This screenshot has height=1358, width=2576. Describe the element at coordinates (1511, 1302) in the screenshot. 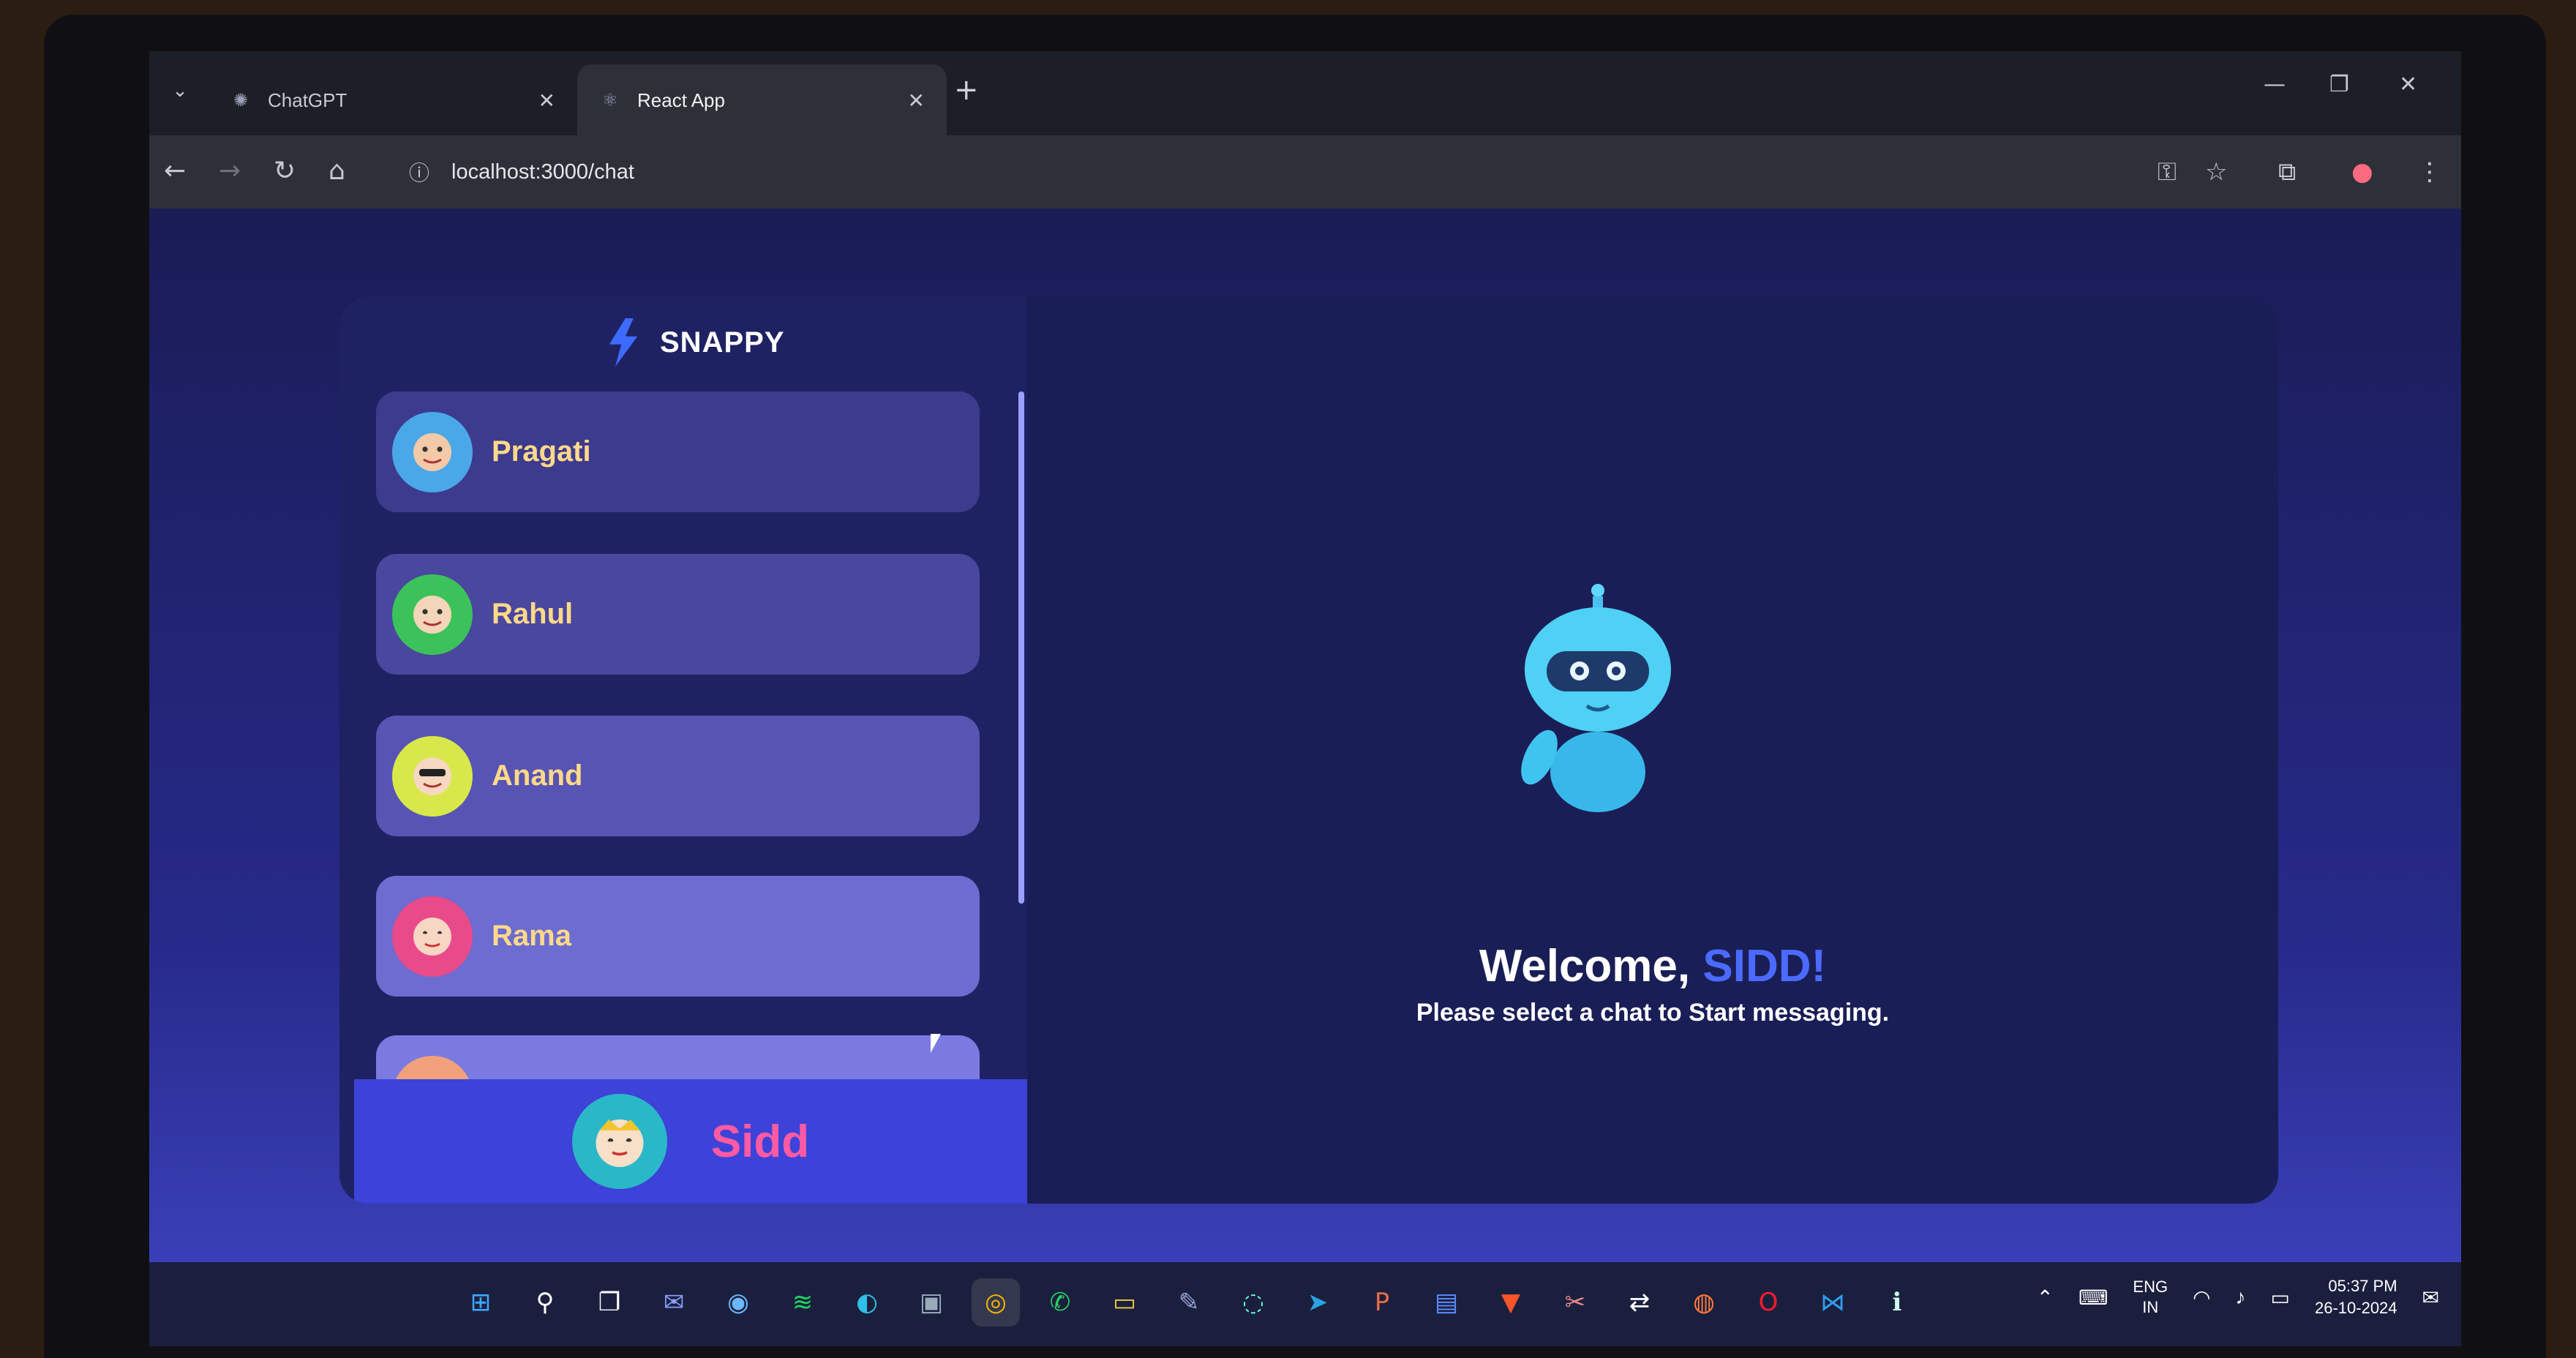

I see `brave-icon: ▼` at that location.